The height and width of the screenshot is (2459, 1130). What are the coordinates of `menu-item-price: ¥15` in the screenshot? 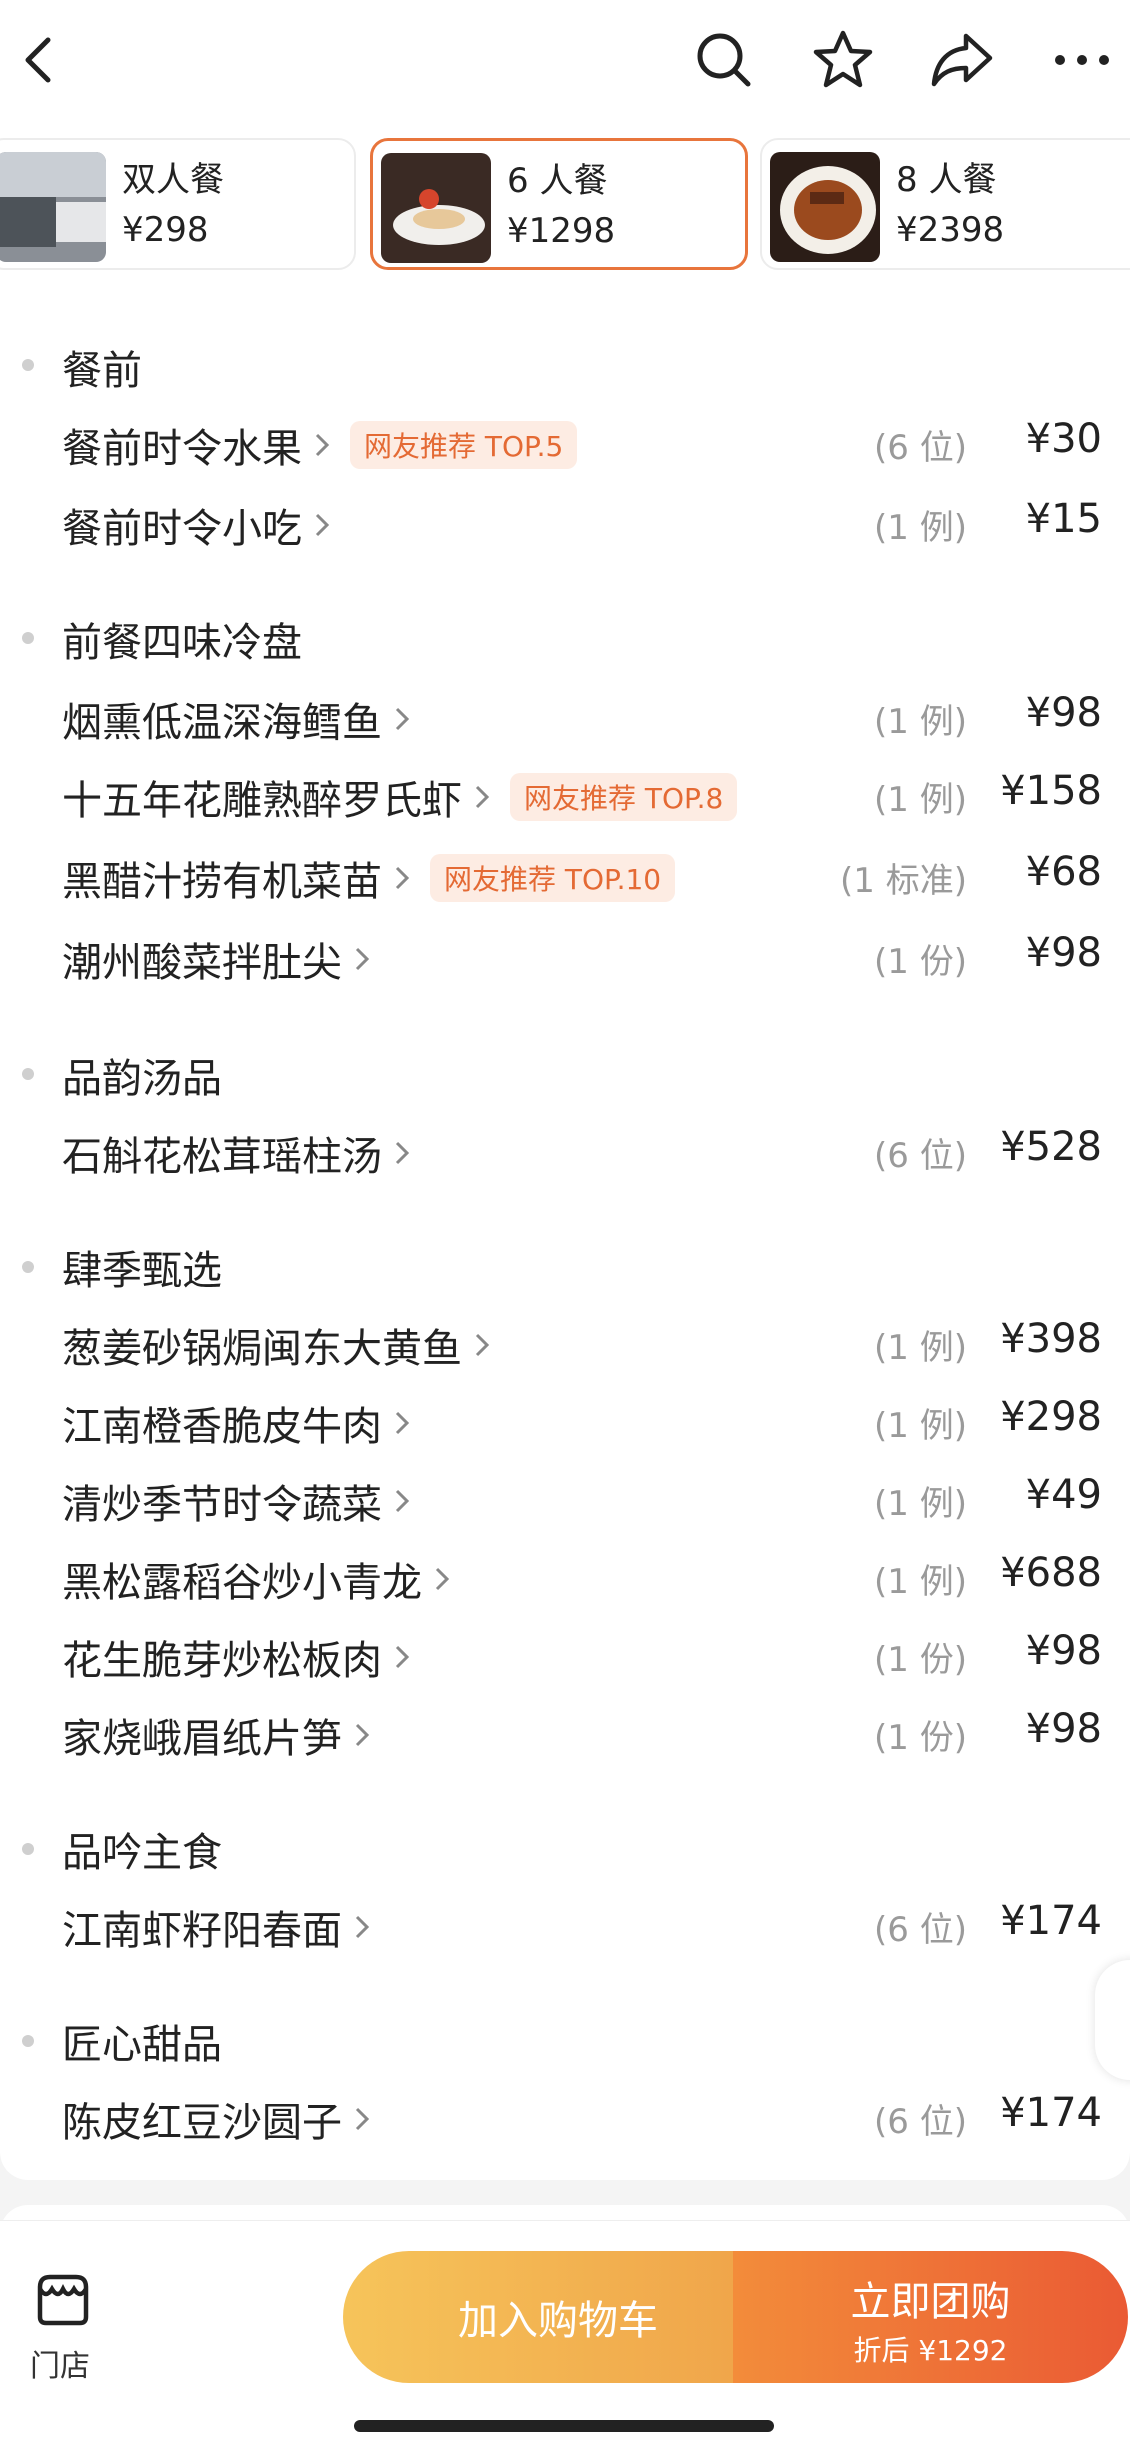 It's located at (1063, 519).